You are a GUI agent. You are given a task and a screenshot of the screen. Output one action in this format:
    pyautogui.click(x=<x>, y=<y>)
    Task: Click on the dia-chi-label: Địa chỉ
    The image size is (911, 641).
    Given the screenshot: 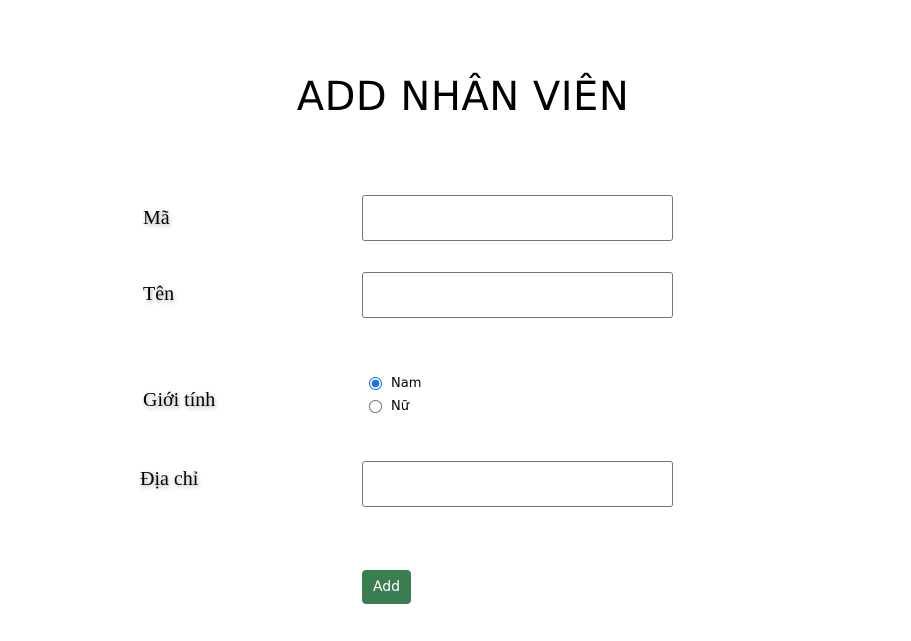 What is the action you would take?
    pyautogui.click(x=169, y=479)
    